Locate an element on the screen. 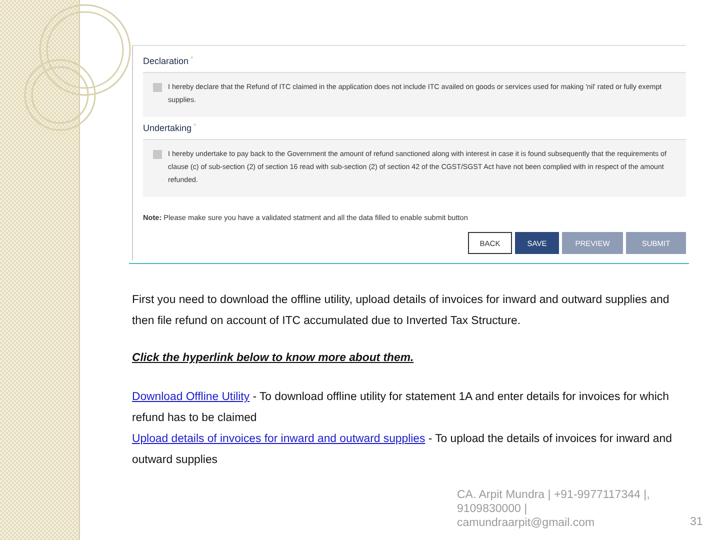 Image resolution: width=720 pixels, height=540 pixels. link-paragraph: Download Offline Utility - To download offline utility for statement 1A and enter details for invoices for which refund has to be claimed is located at coordinates (401, 408).